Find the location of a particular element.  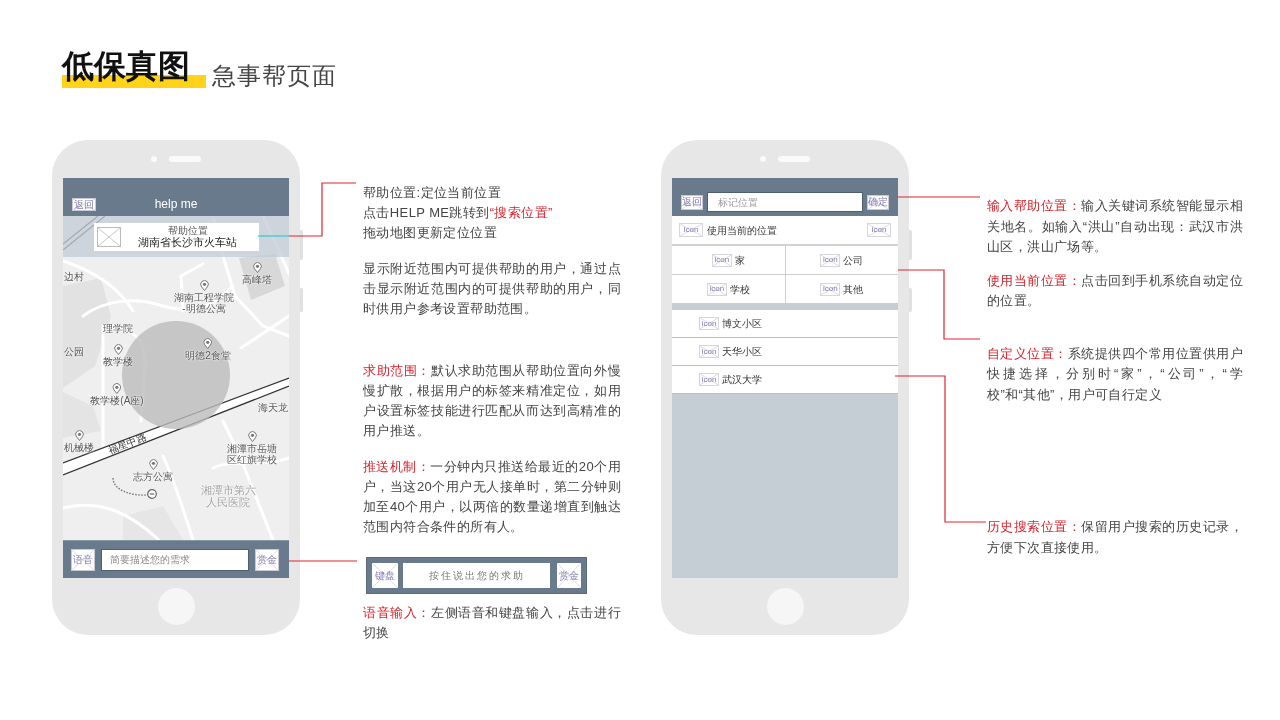

history-item: icon 天华小区 is located at coordinates (785, 352).